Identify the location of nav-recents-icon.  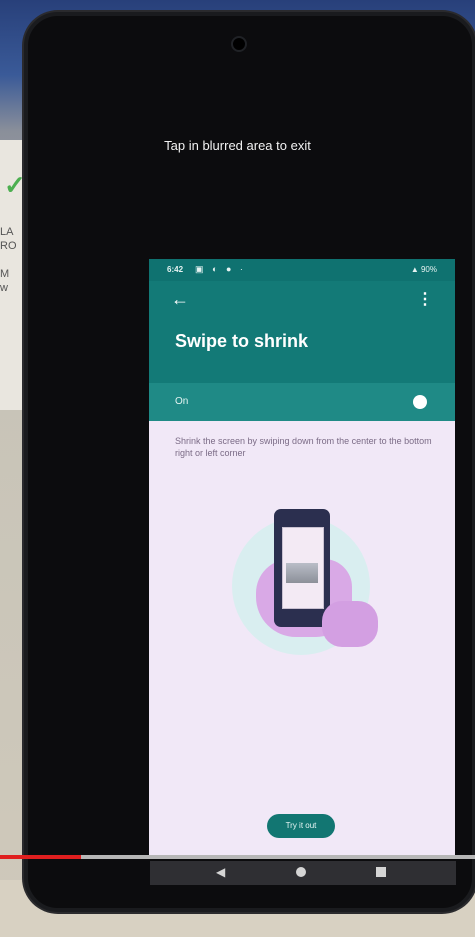
(381, 872).